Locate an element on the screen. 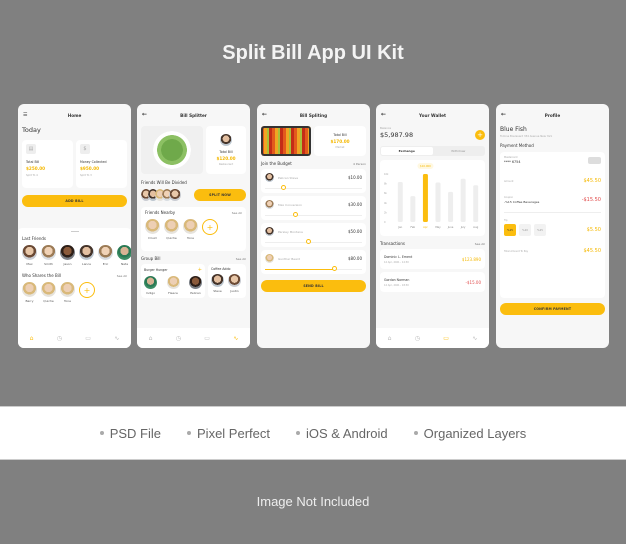  profile-address: Tomine Boulevard 334 Avenue New York is located at coordinates (526, 136).